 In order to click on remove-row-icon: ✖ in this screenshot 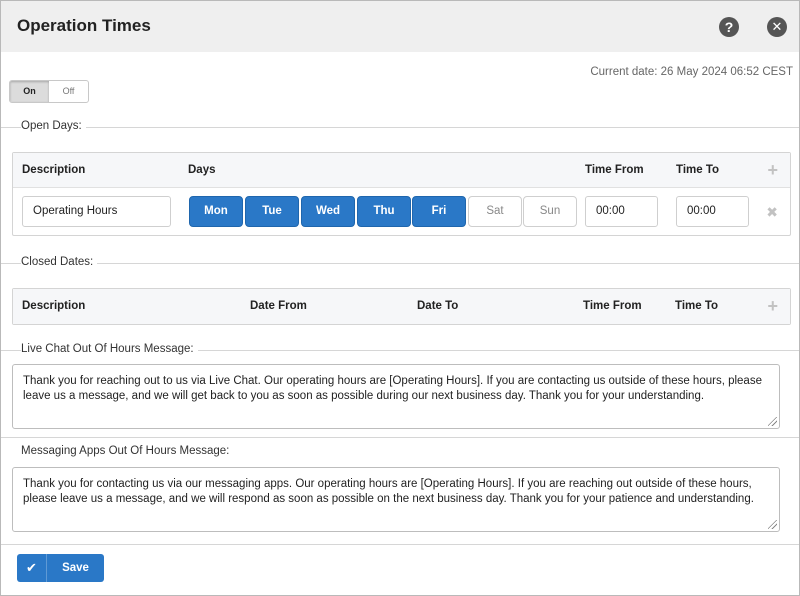, I will do `click(772, 212)`.